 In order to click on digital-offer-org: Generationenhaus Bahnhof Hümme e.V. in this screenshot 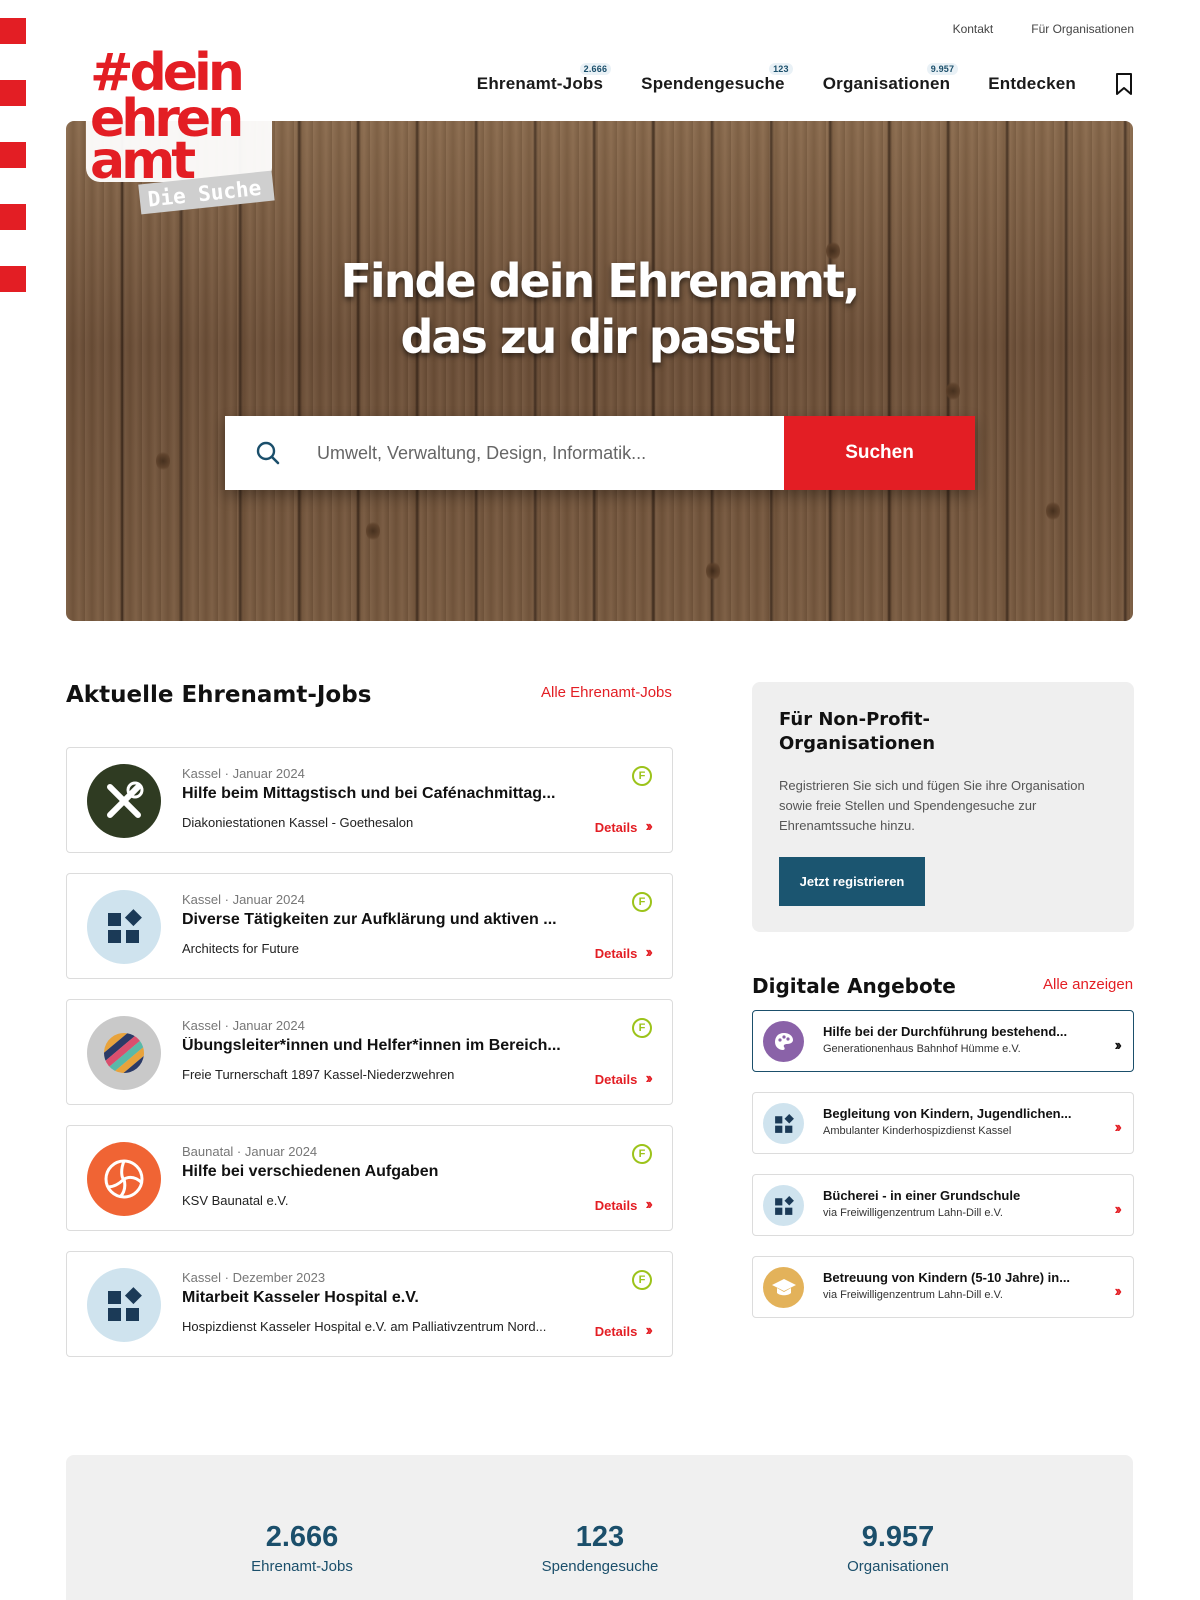, I will do `click(922, 1049)`.